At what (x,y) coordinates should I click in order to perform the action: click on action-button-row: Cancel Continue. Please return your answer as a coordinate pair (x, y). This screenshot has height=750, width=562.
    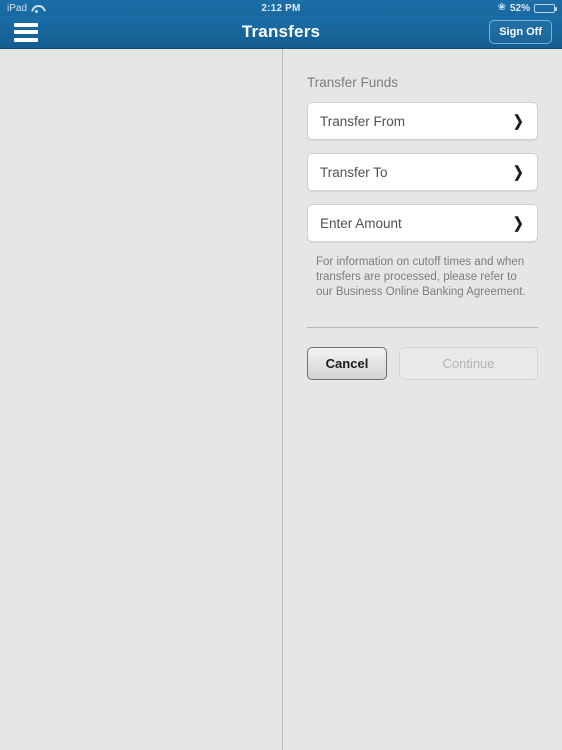
    Looking at the image, I should click on (422, 363).